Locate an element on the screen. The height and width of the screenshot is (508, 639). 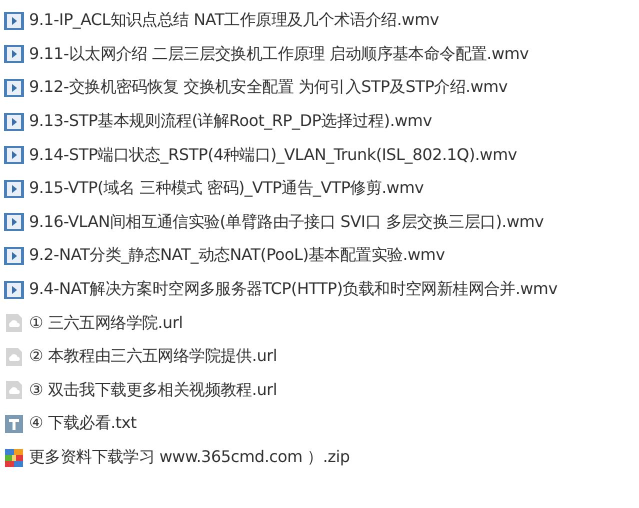
file-name: 9.14-STP端口状态_RSTP(4种端口)_VLAN_Trunk(ISL_802.1Q).wmv is located at coordinates (273, 155).